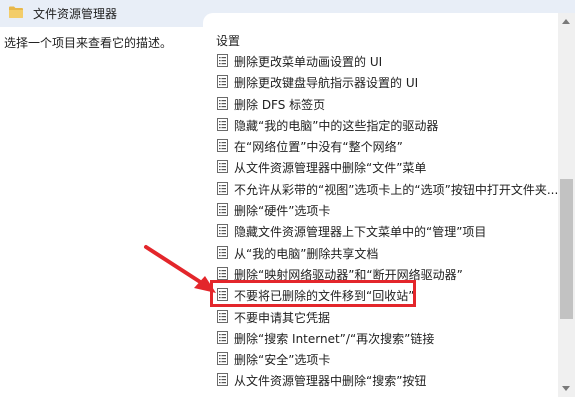  I want to click on setting-row: 隐藏文件资源管理器上下文菜单中的“管理”项目, so click(386, 230).